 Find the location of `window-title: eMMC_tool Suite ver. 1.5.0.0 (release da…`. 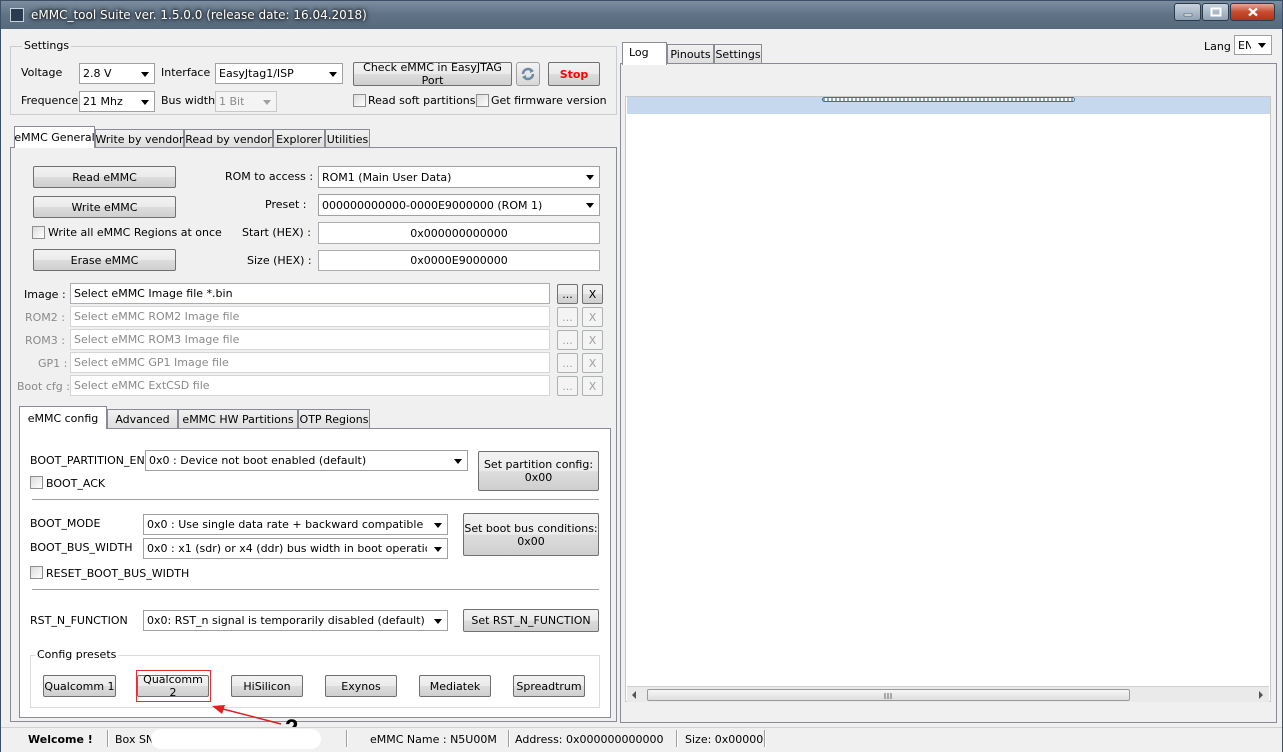

window-title: eMMC_tool Suite ver. 1.5.0.0 (release da… is located at coordinates (199, 15).